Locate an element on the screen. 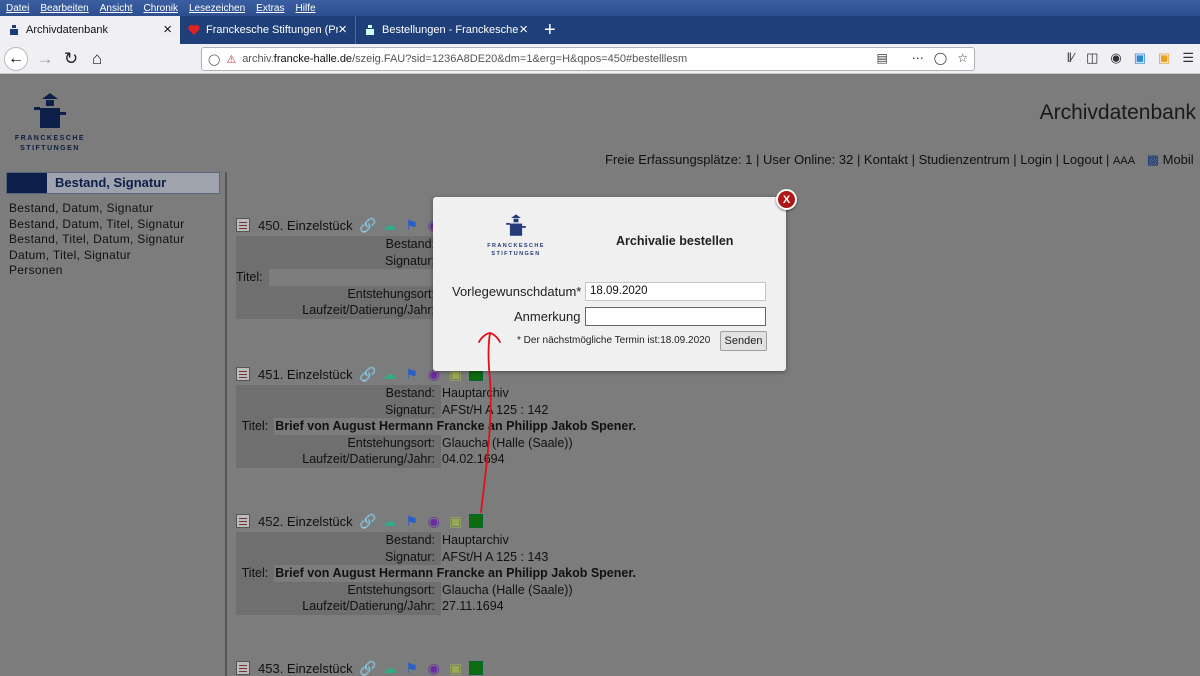 This screenshot has height=676, width=1200. menu-icon: ☰ is located at coordinates (1188, 58).